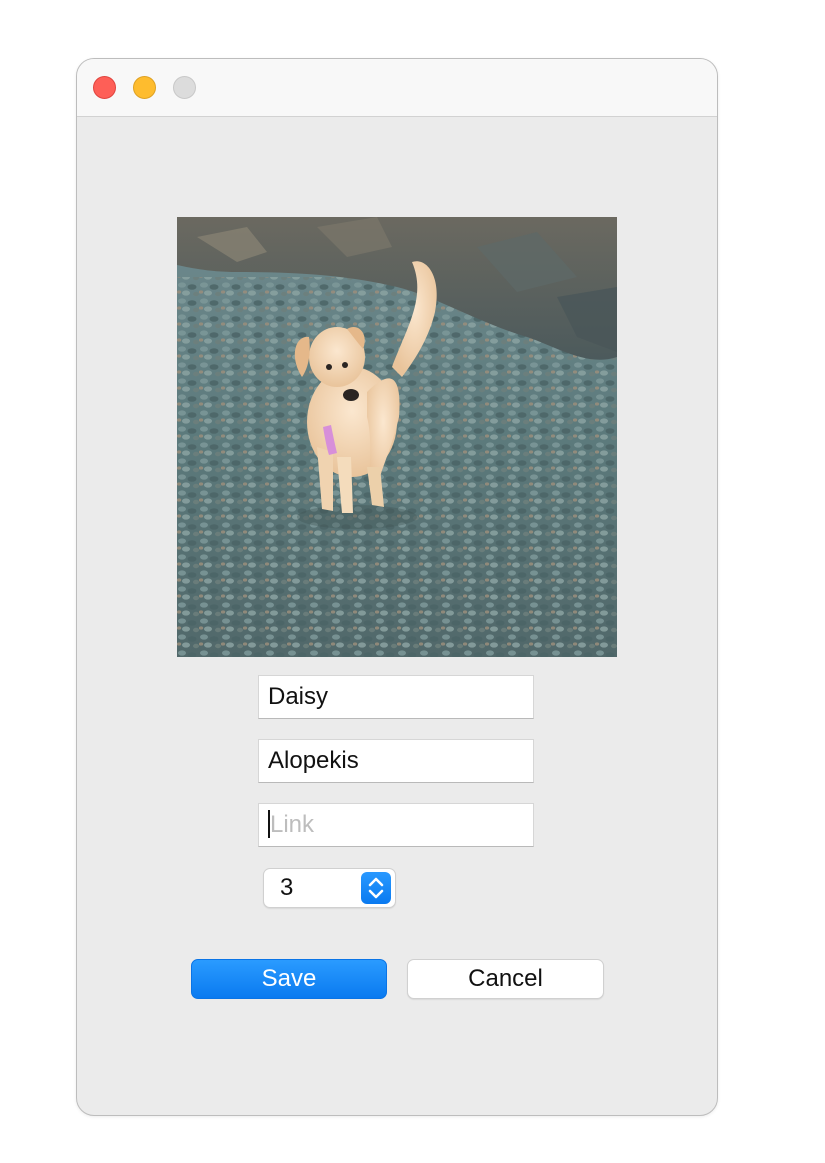 This screenshot has height=1163, width=825. I want to click on quantity-stepper: 3, so click(329, 888).